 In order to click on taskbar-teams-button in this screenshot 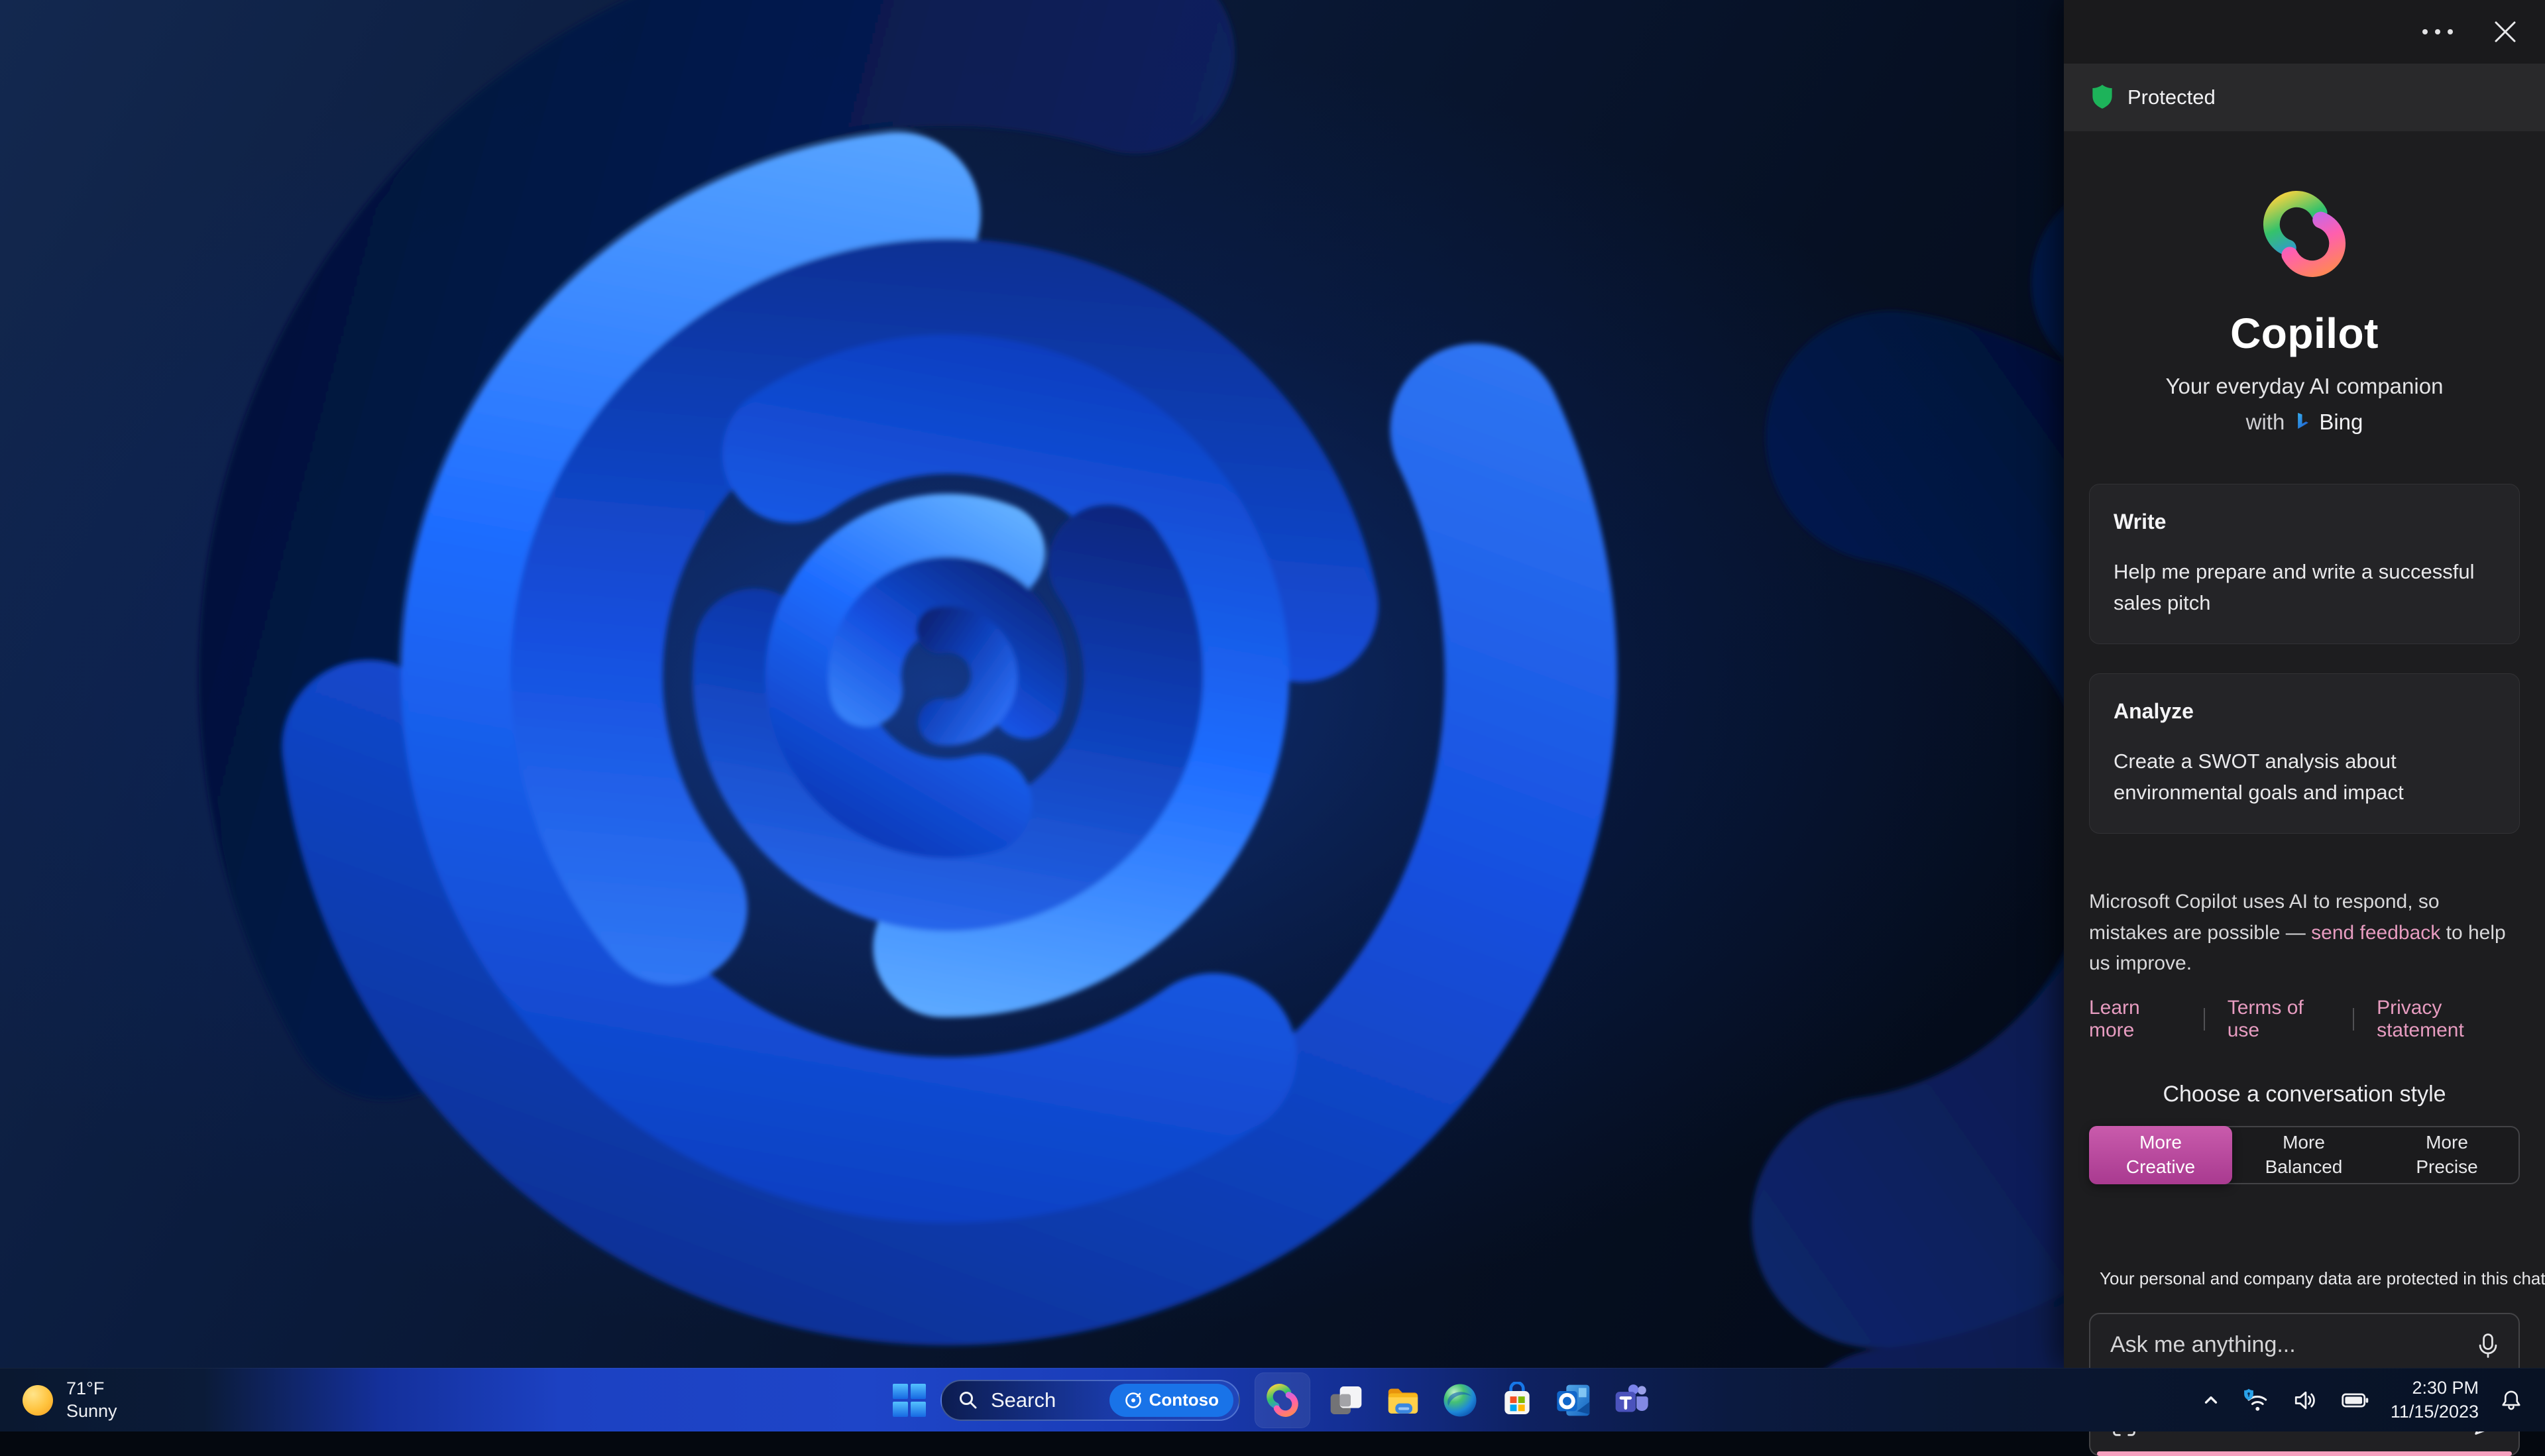, I will do `click(1631, 1400)`.